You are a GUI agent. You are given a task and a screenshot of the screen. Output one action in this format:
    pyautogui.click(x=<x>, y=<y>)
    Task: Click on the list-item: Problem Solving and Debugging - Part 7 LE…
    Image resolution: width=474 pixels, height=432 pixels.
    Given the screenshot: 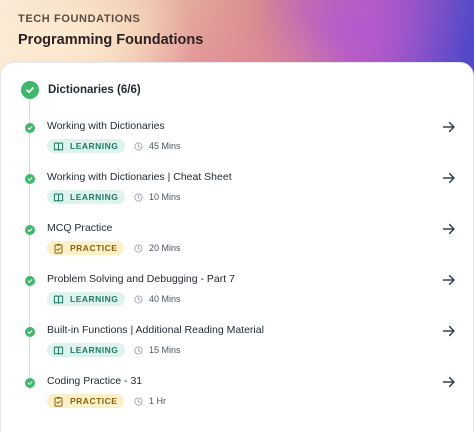 What is the action you would take?
    pyautogui.click(x=237, y=297)
    